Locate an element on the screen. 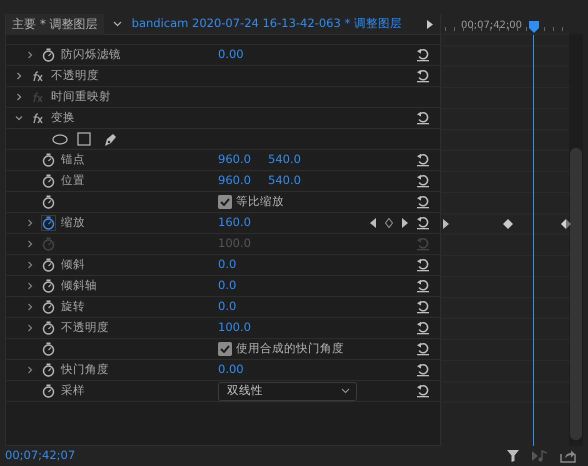  previous-keyframe-icon is located at coordinates (373, 223).